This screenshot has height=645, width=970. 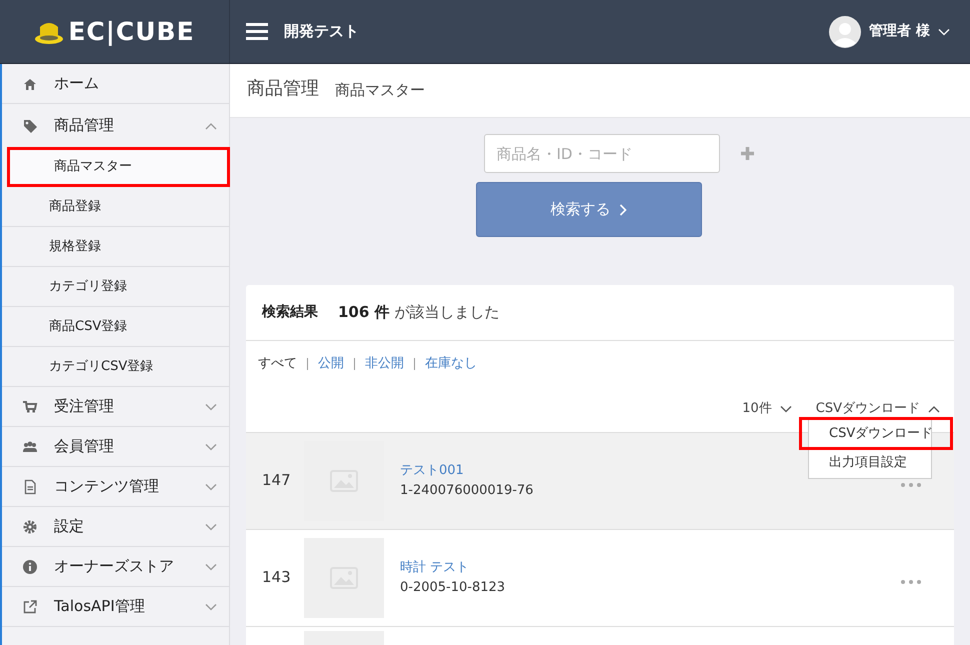 I want to click on shop-title: 開発テスト, so click(x=321, y=31).